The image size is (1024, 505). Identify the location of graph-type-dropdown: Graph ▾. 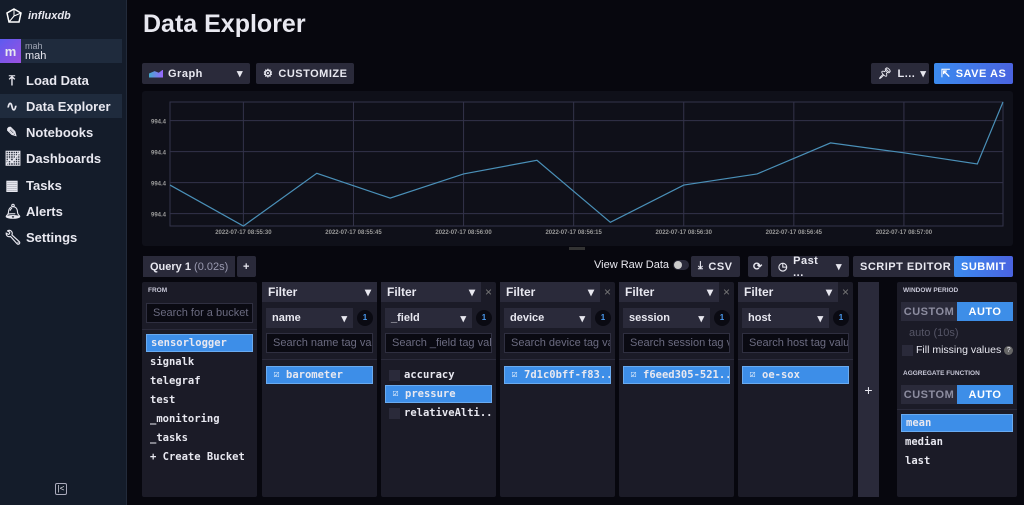
(196, 73).